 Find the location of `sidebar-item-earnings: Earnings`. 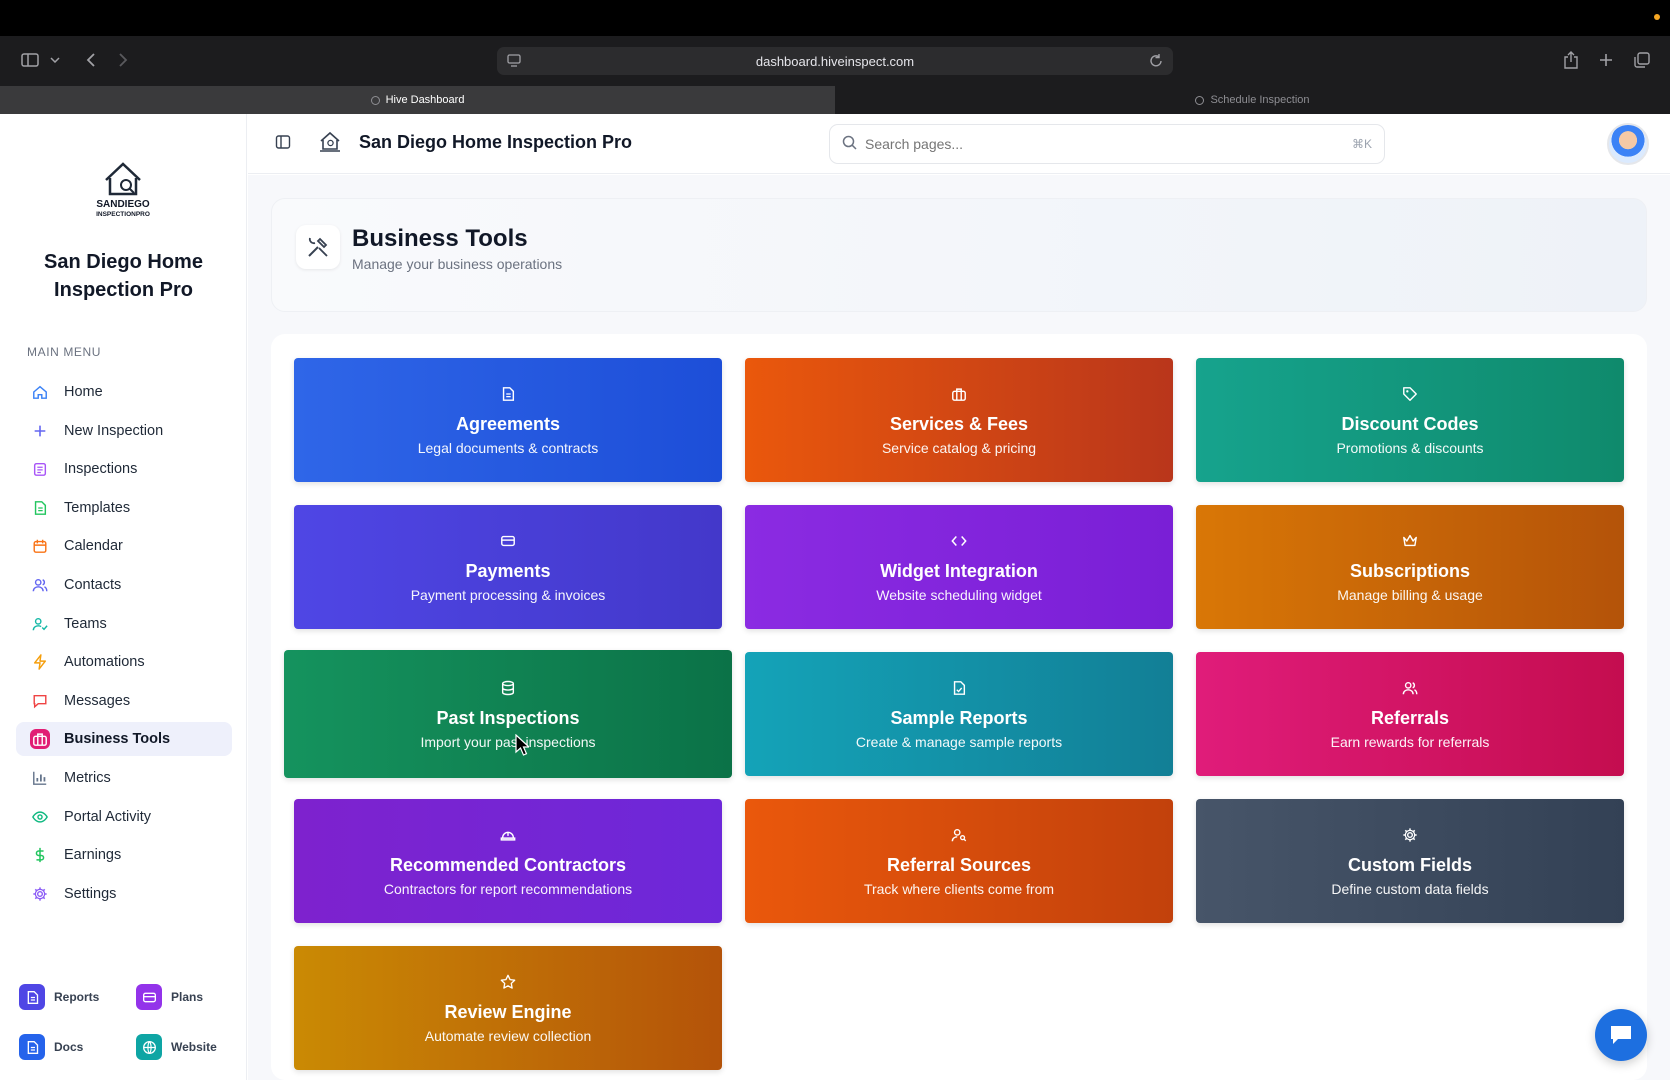

sidebar-item-earnings: Earnings is located at coordinates (124, 855).